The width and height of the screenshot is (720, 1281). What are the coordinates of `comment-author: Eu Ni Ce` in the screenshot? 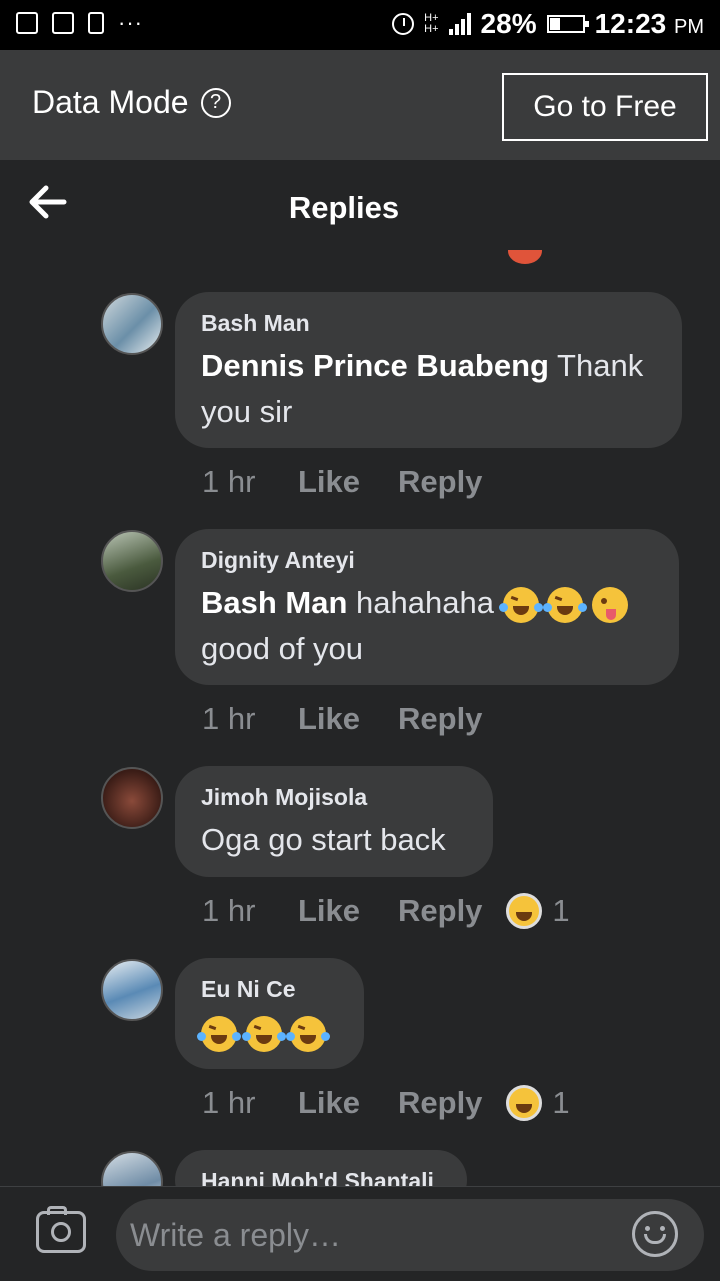 It's located at (269, 989).